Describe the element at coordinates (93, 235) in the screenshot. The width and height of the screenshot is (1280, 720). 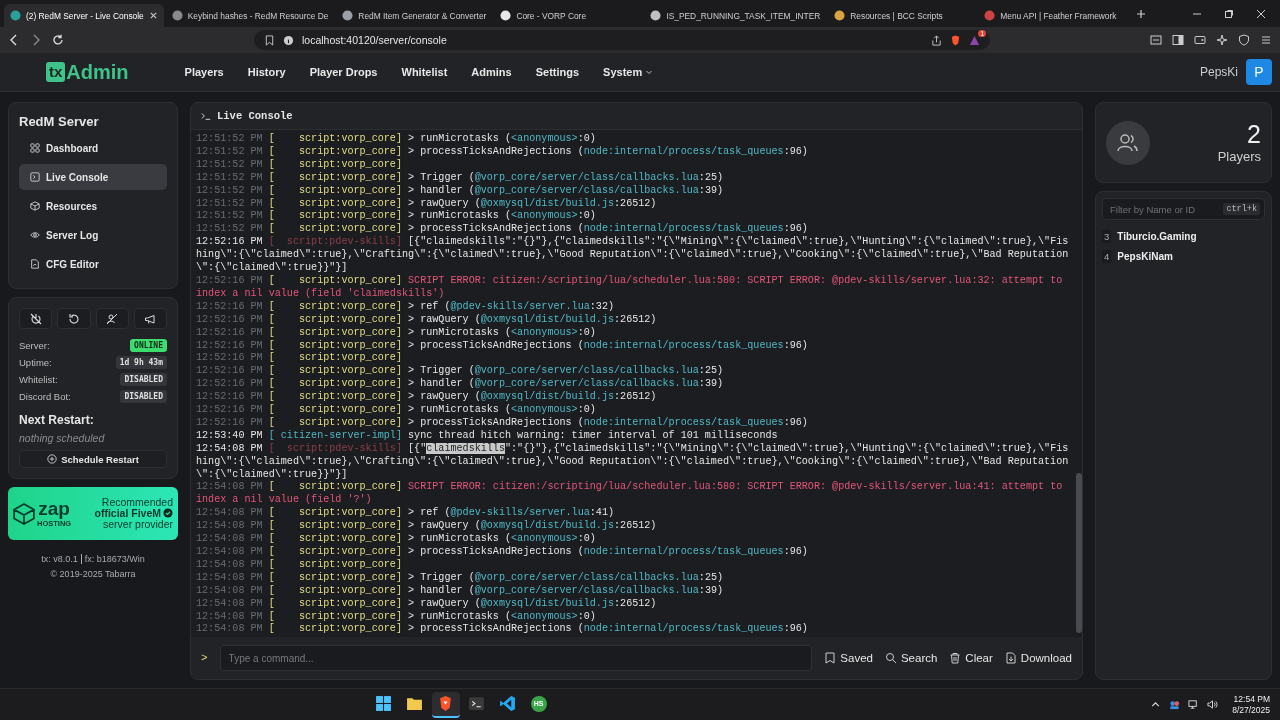
I see `sidebar-item: Server Log` at that location.